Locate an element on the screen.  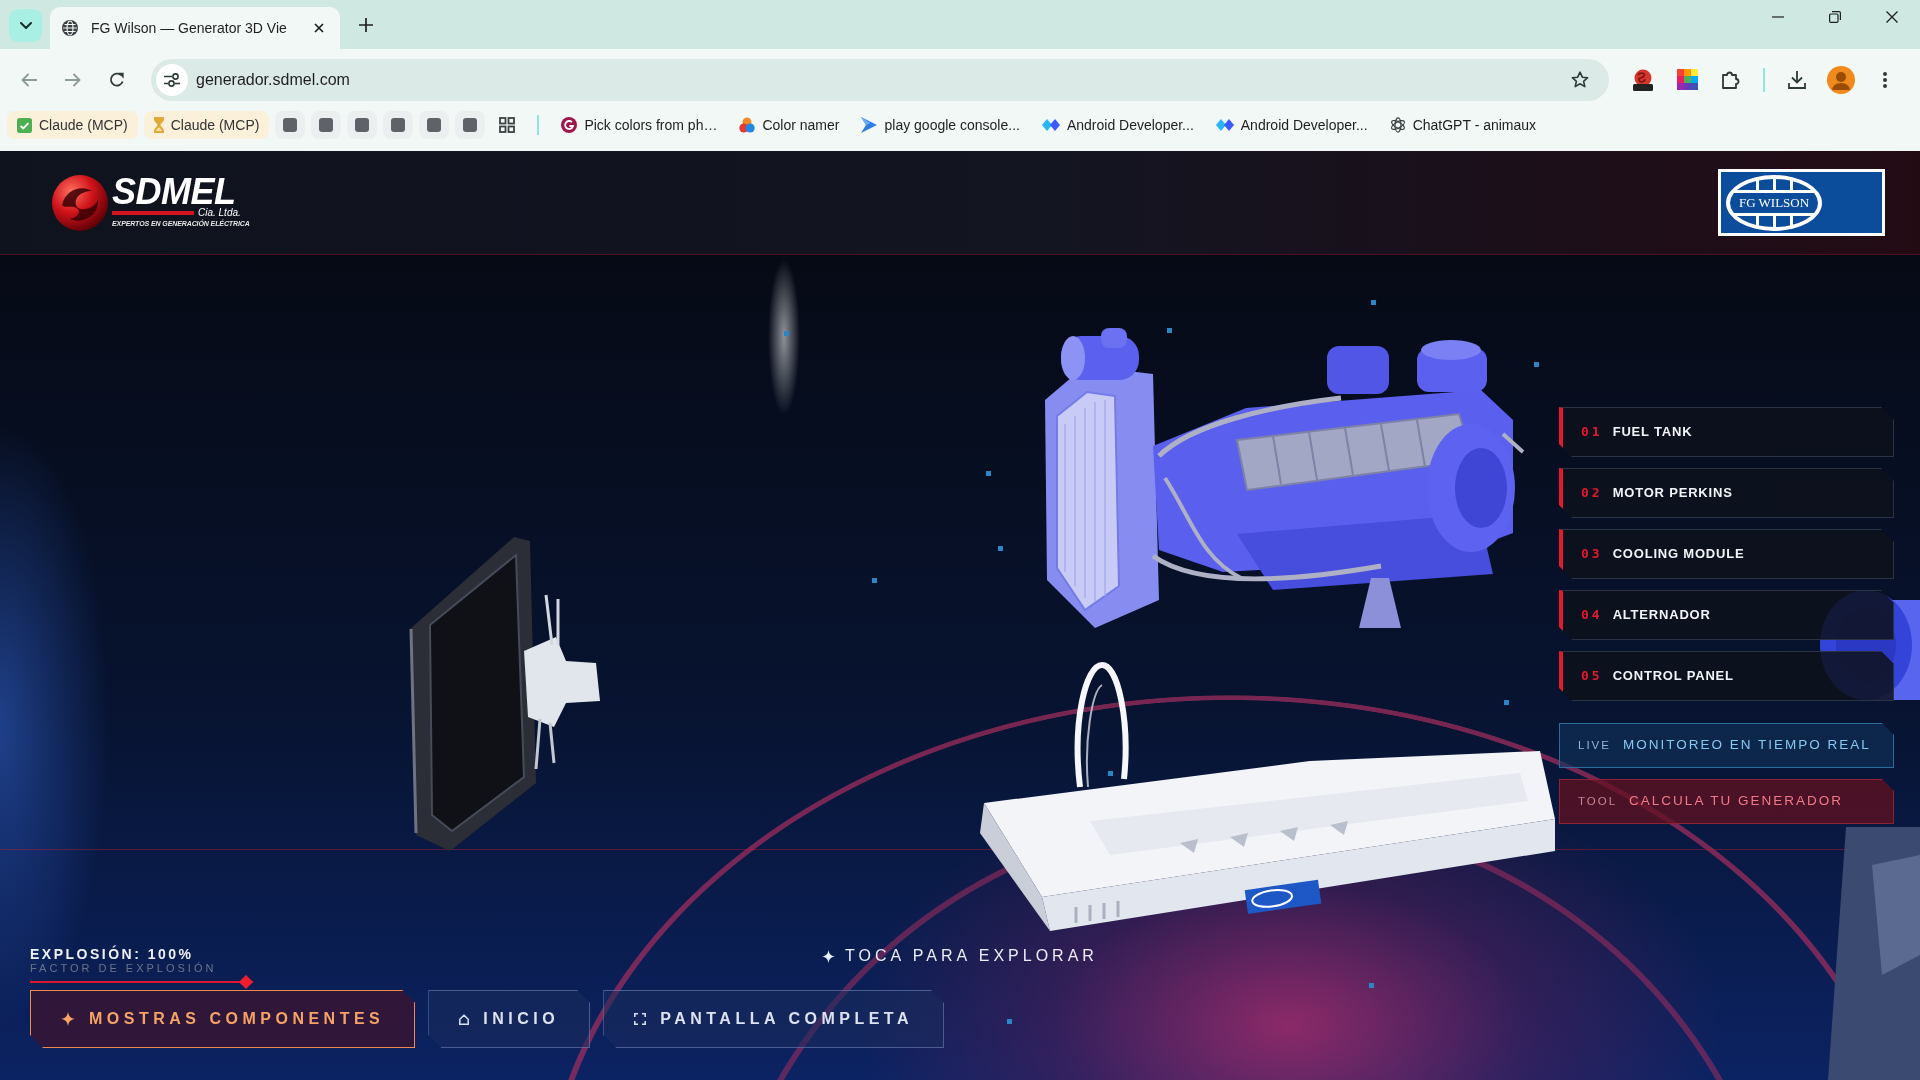
color-dots-icon is located at coordinates (747, 125).